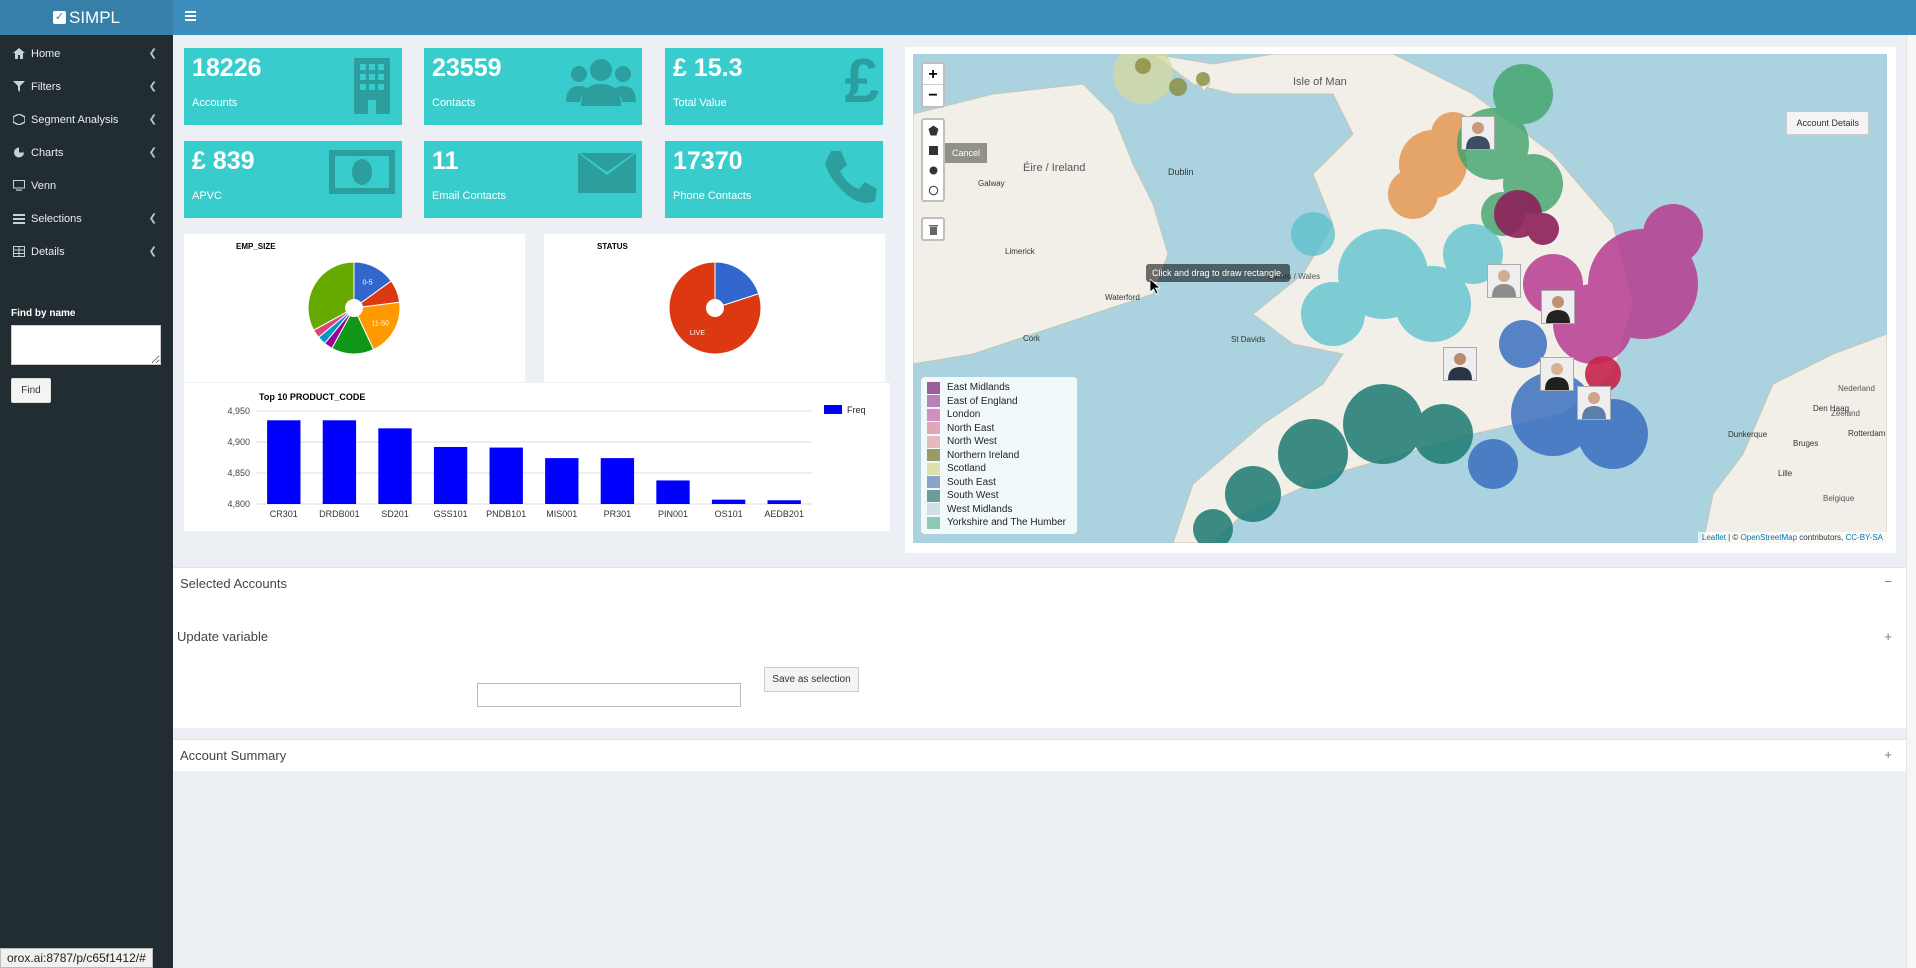  What do you see at coordinates (700, 103) in the screenshot?
I see `value-box-label: Total Value` at bounding box center [700, 103].